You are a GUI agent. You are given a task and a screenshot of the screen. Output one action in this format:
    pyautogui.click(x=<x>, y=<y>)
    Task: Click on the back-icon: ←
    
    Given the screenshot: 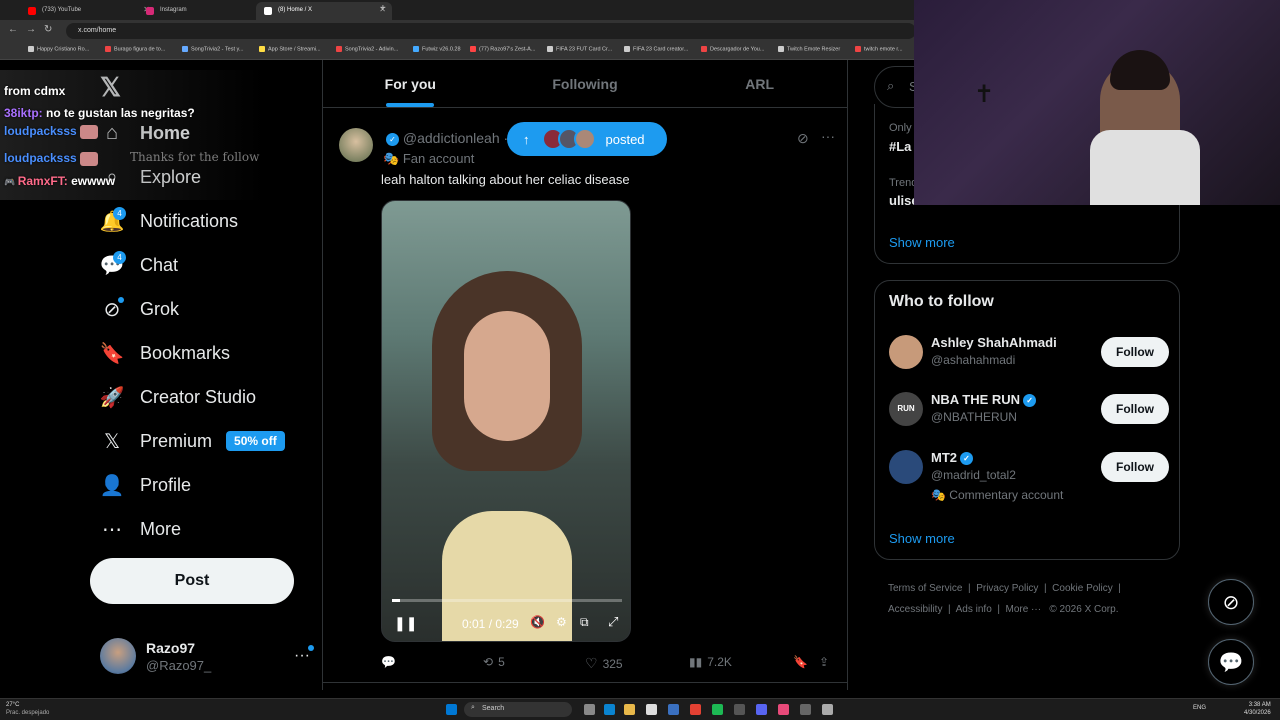 What is the action you would take?
    pyautogui.click(x=13, y=29)
    